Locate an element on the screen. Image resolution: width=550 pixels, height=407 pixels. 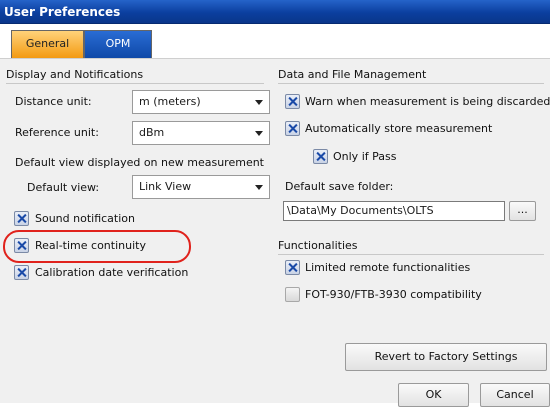
warn-discard-label: Warn when measurement is being discarded is located at coordinates (427, 101).